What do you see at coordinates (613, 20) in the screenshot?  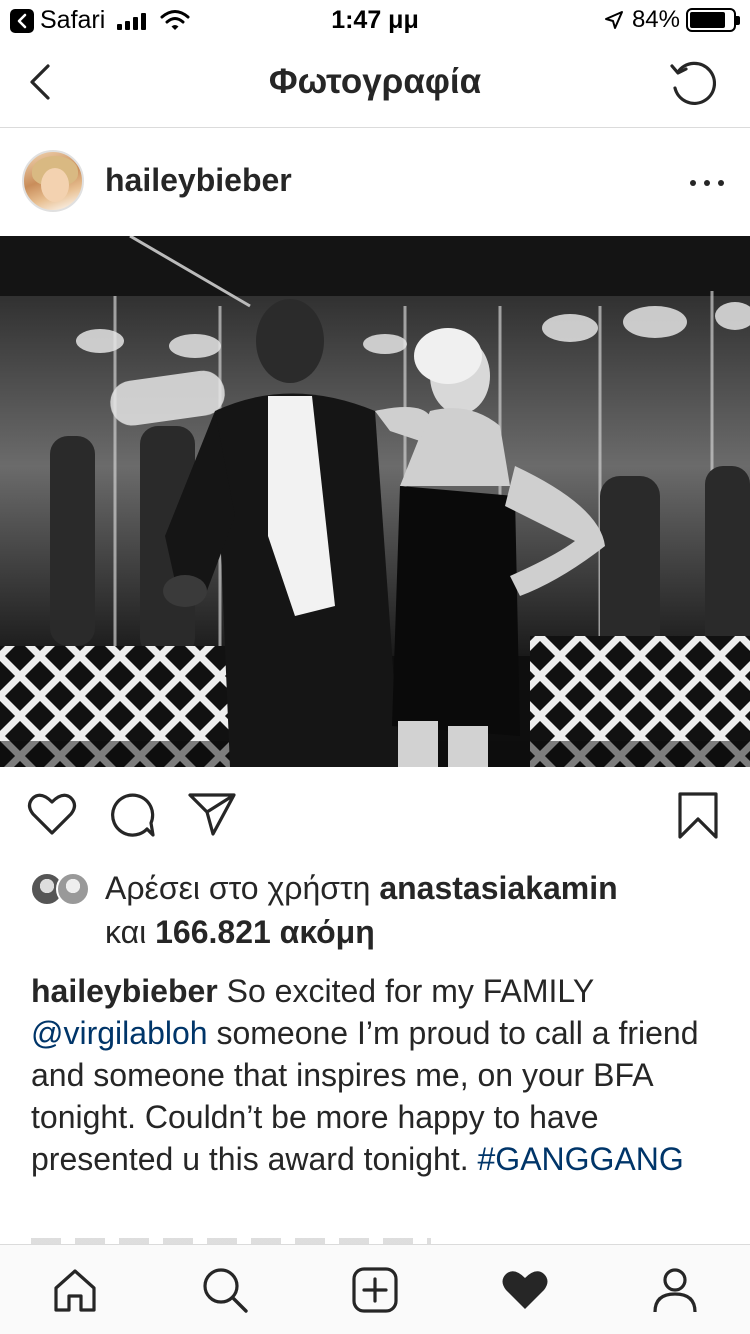 I see `location-arrow-icon` at bounding box center [613, 20].